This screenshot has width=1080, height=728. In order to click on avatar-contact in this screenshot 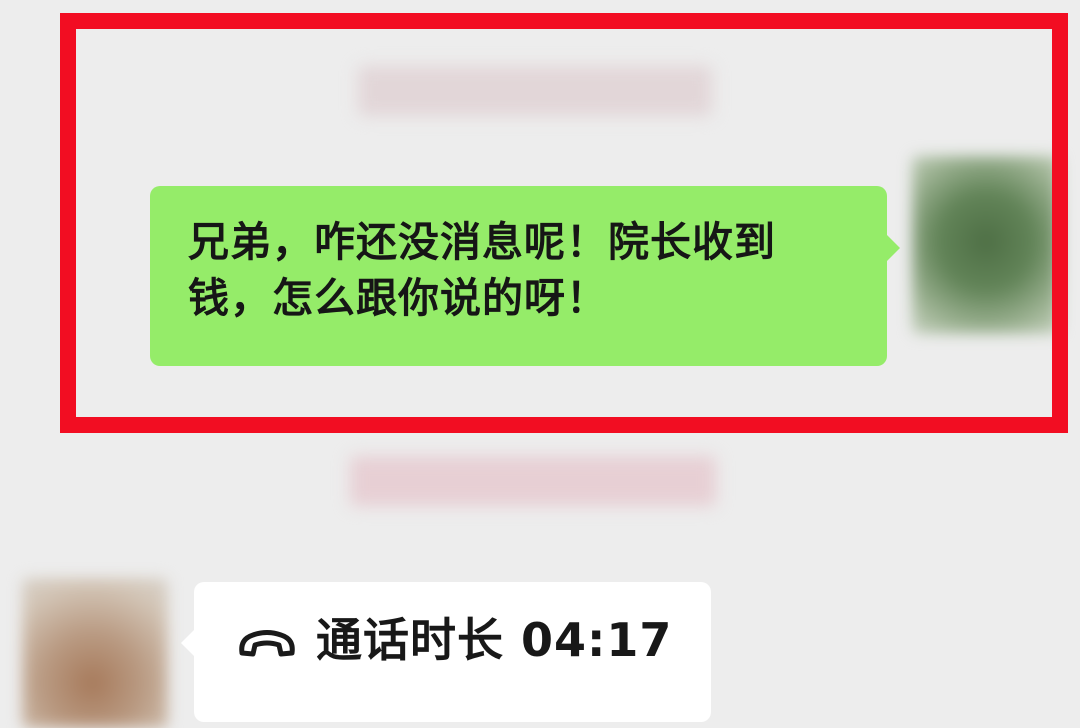, I will do `click(95, 653)`.